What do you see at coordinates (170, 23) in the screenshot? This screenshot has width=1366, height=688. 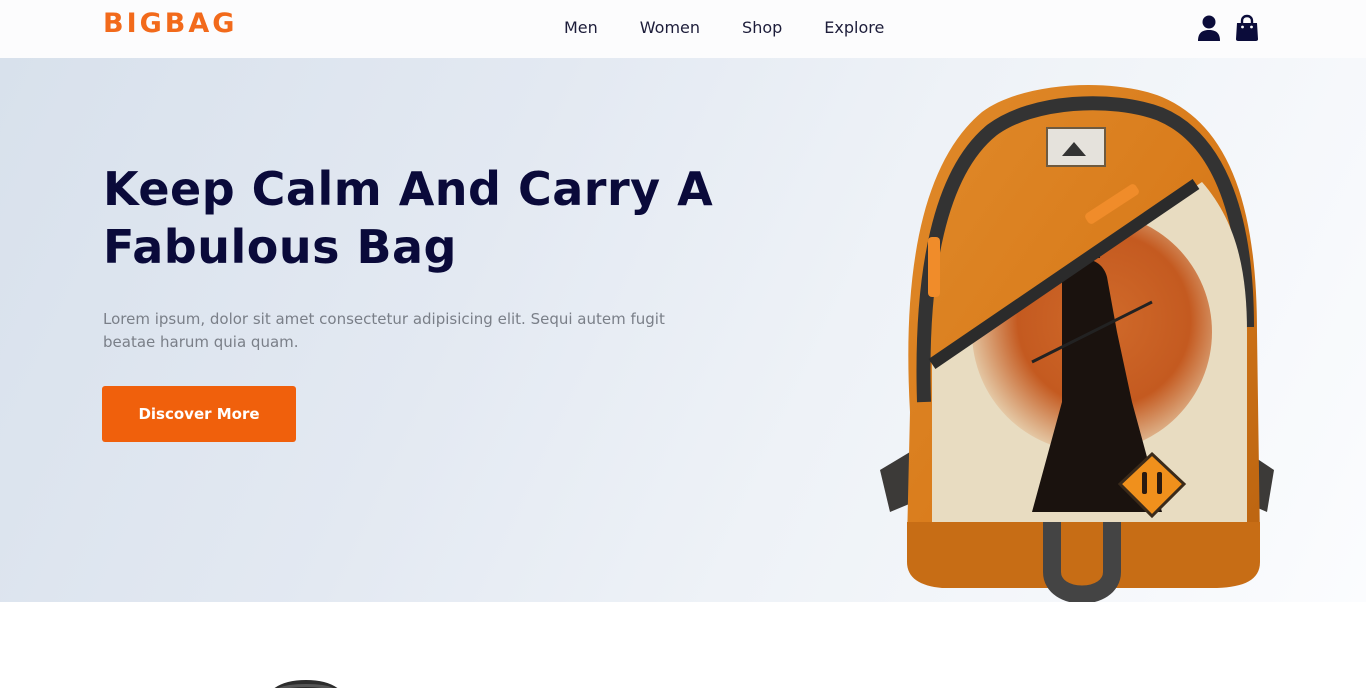 I see `brand-logo: BIGBAG` at bounding box center [170, 23].